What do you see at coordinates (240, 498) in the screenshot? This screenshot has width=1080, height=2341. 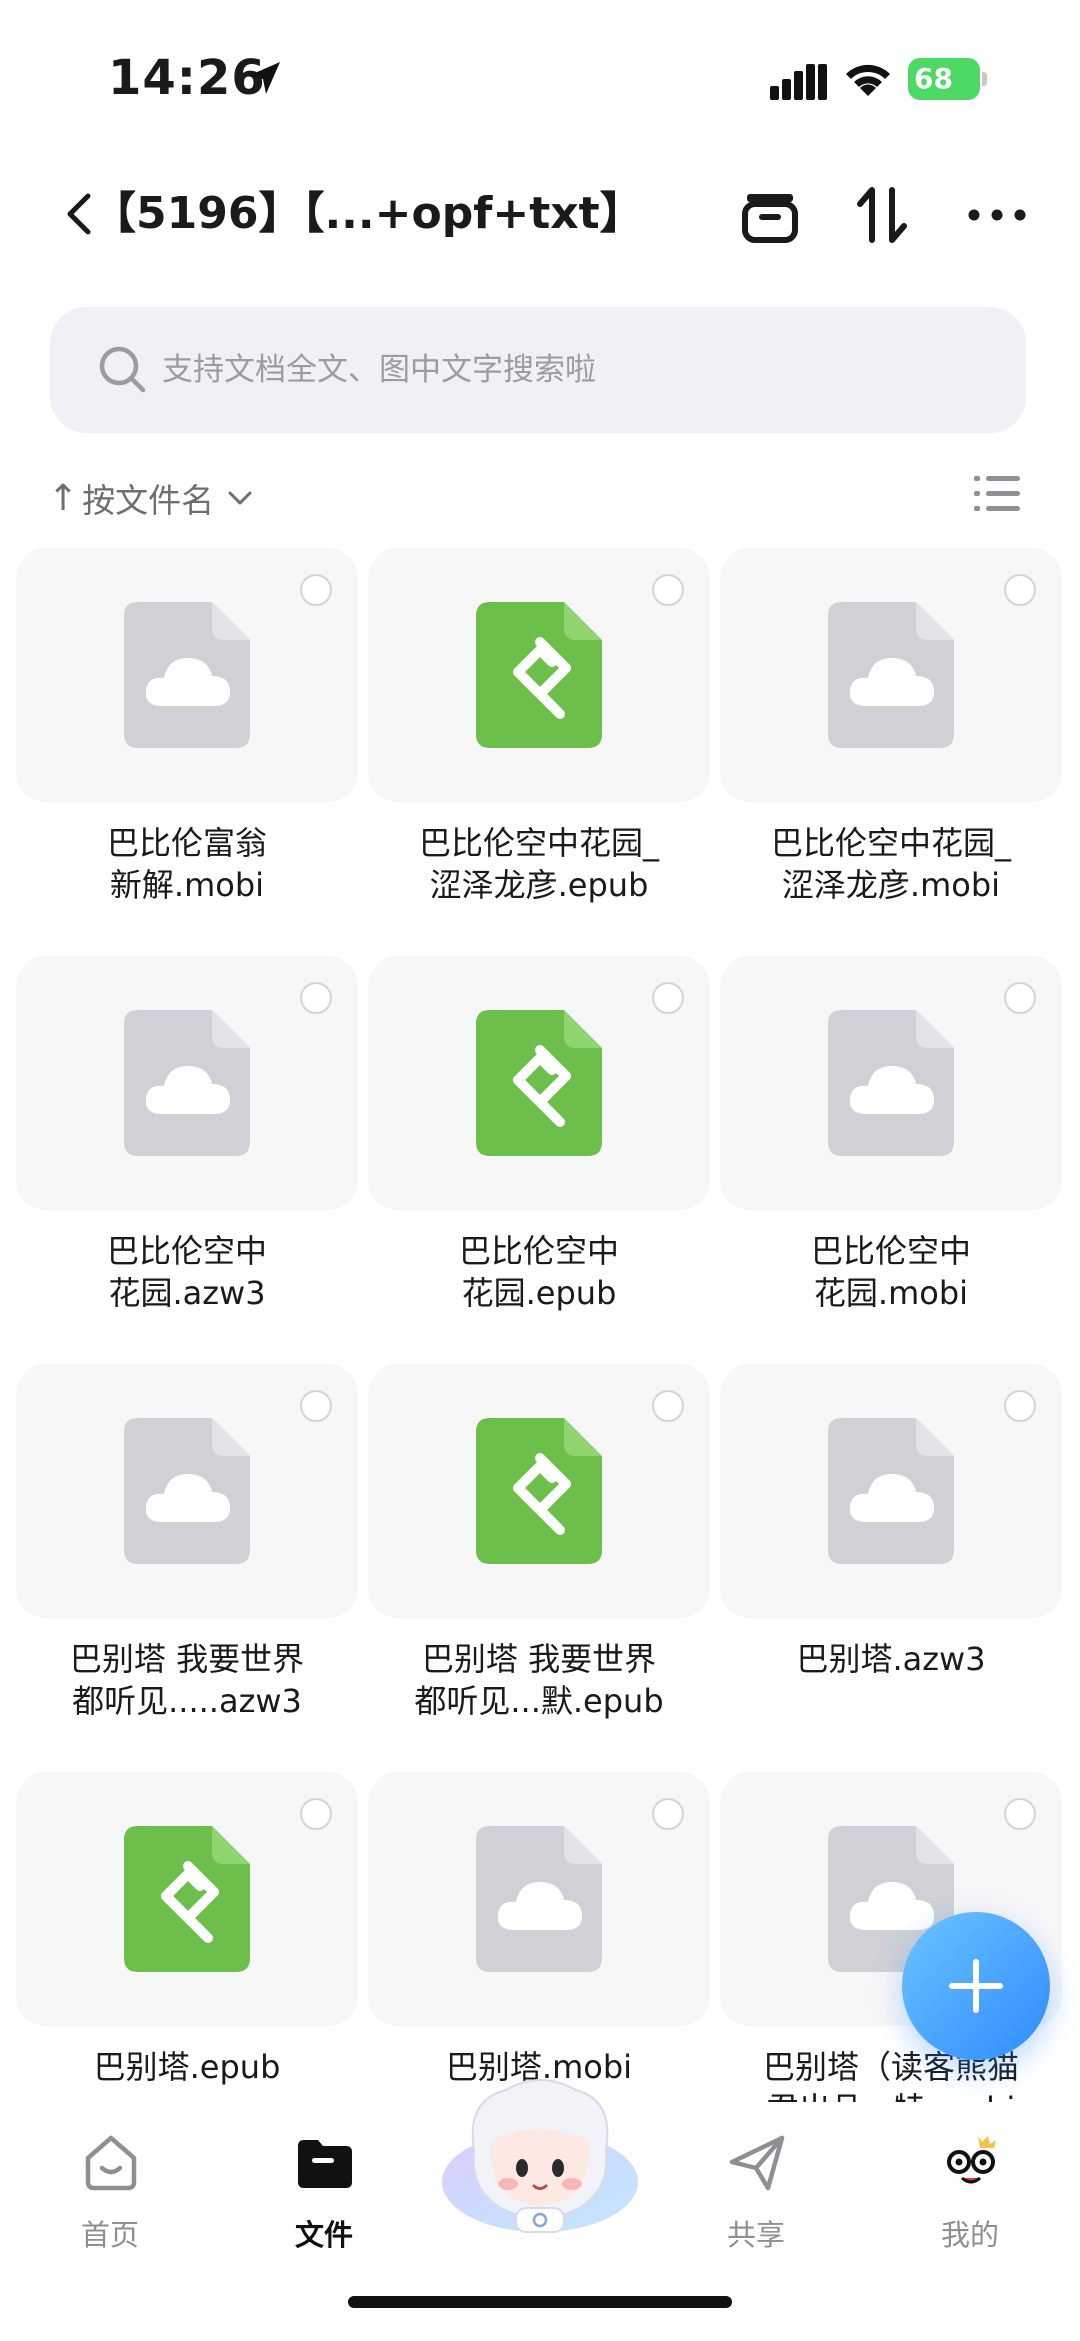 I see `chevron-down-icon` at bounding box center [240, 498].